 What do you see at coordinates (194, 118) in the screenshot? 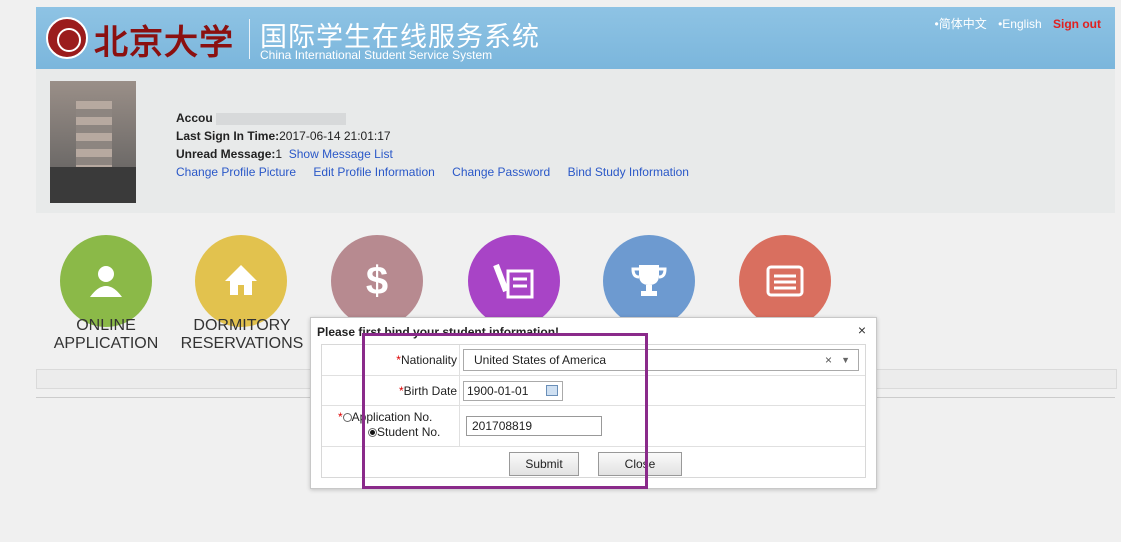
I see `account-label: Accou` at bounding box center [194, 118].